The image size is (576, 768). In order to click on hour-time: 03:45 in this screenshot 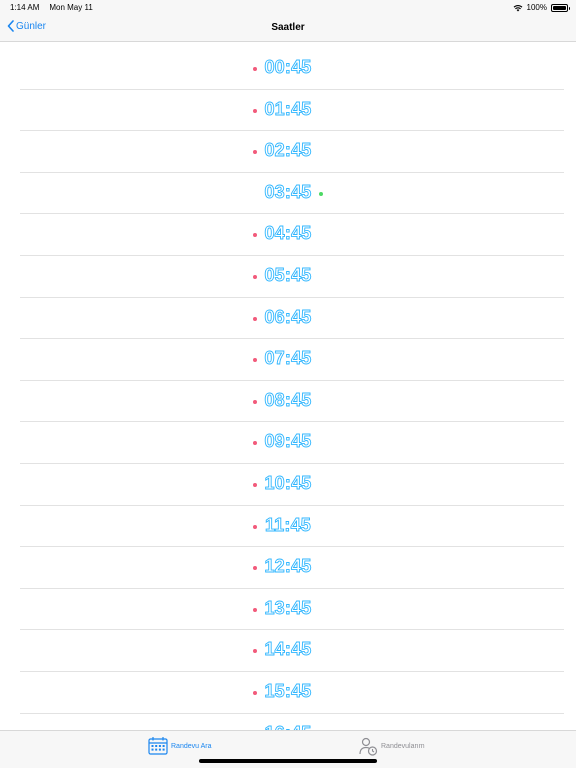, I will do `click(288, 191)`.